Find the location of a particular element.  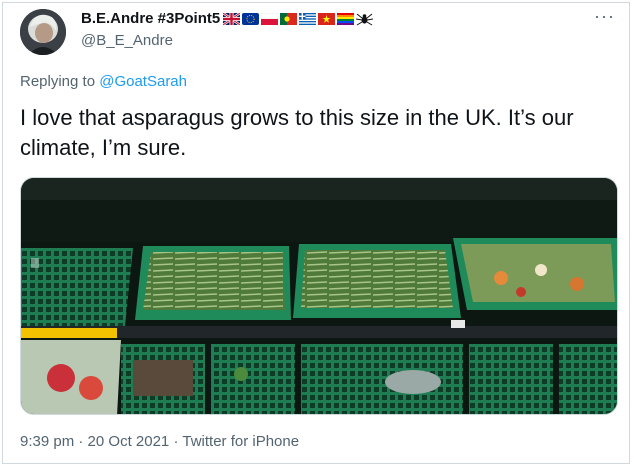

flag-emojis is located at coordinates (298, 19).